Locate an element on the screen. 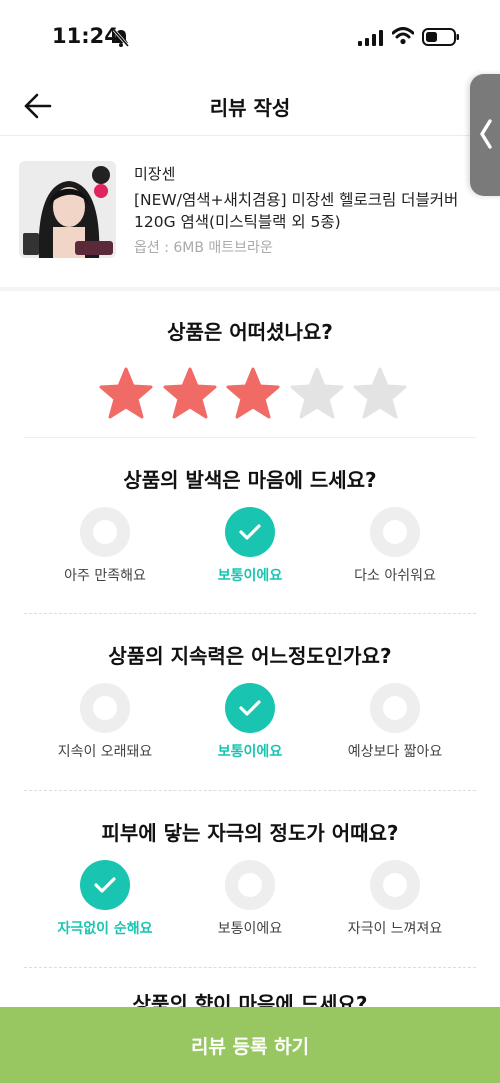 This screenshot has height=1083, width=500. status-bar: 11:24 is located at coordinates (250, 36).